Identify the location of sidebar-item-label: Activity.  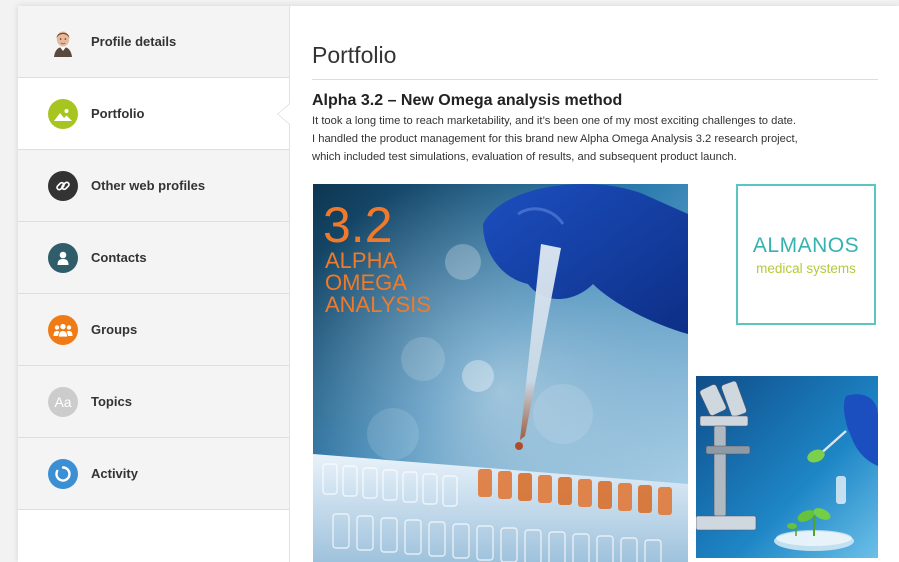
(114, 473).